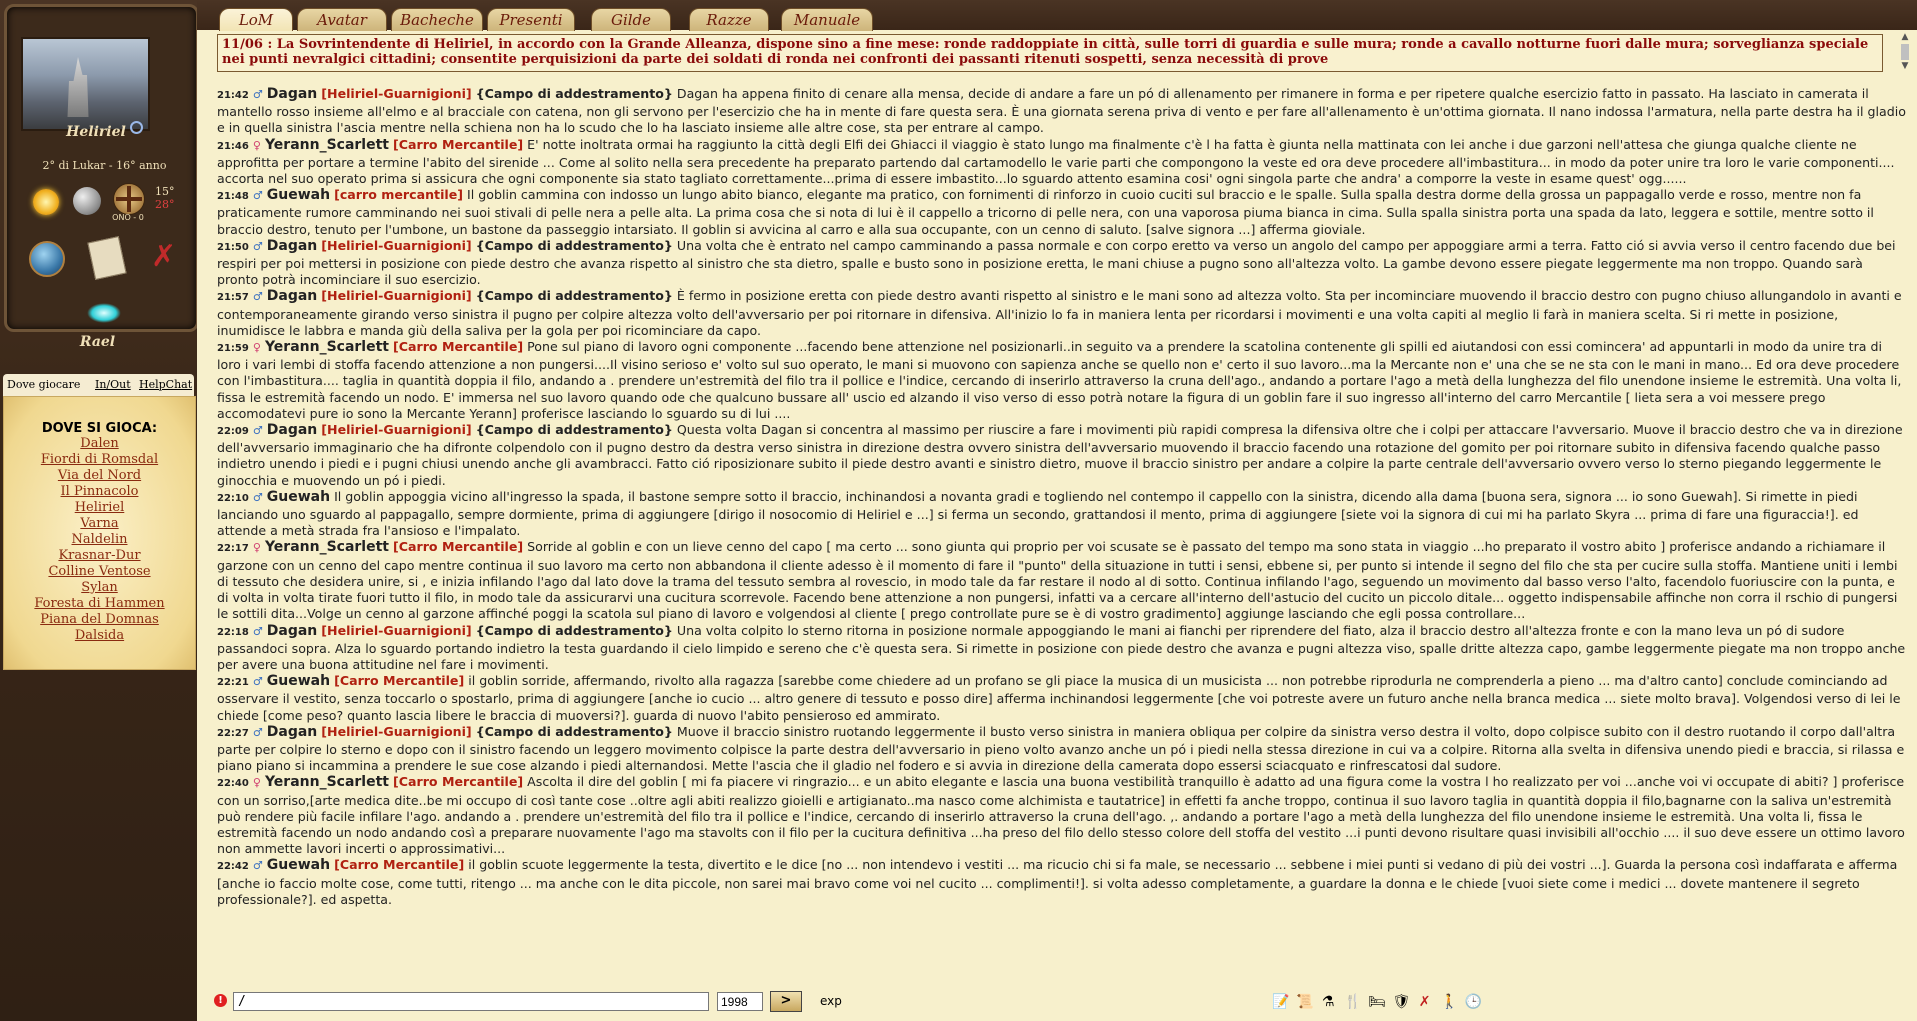  I want to click on place-link: Via del Nord, so click(99, 476).